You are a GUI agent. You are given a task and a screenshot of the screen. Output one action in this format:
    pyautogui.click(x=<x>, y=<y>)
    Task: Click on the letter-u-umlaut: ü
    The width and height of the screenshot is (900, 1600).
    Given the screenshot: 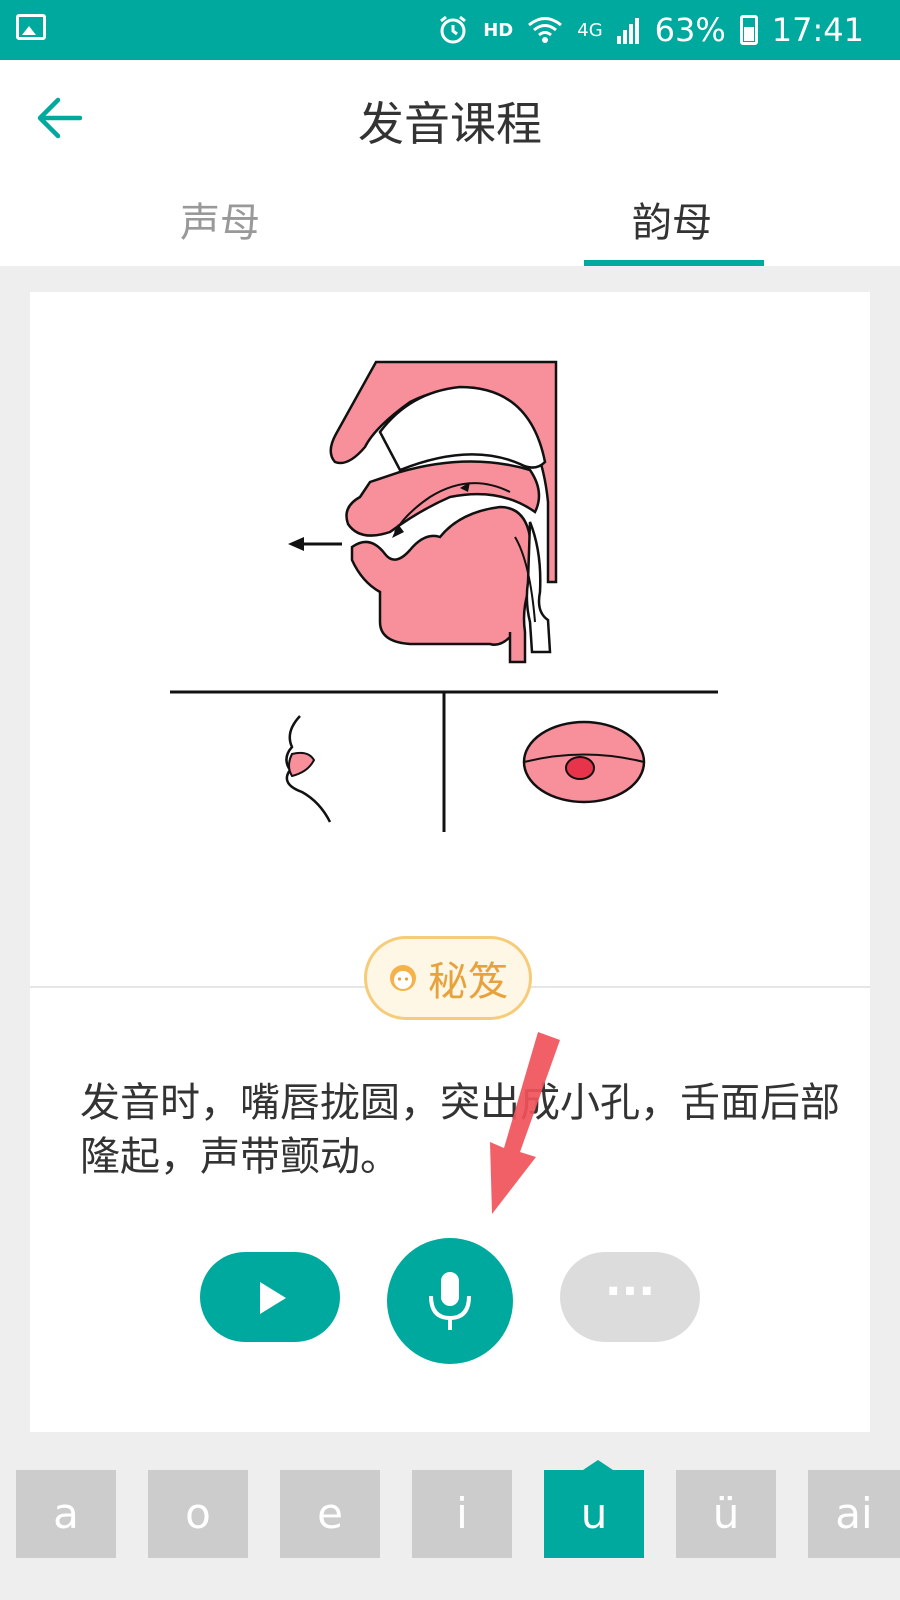 What is the action you would take?
    pyautogui.click(x=726, y=1514)
    